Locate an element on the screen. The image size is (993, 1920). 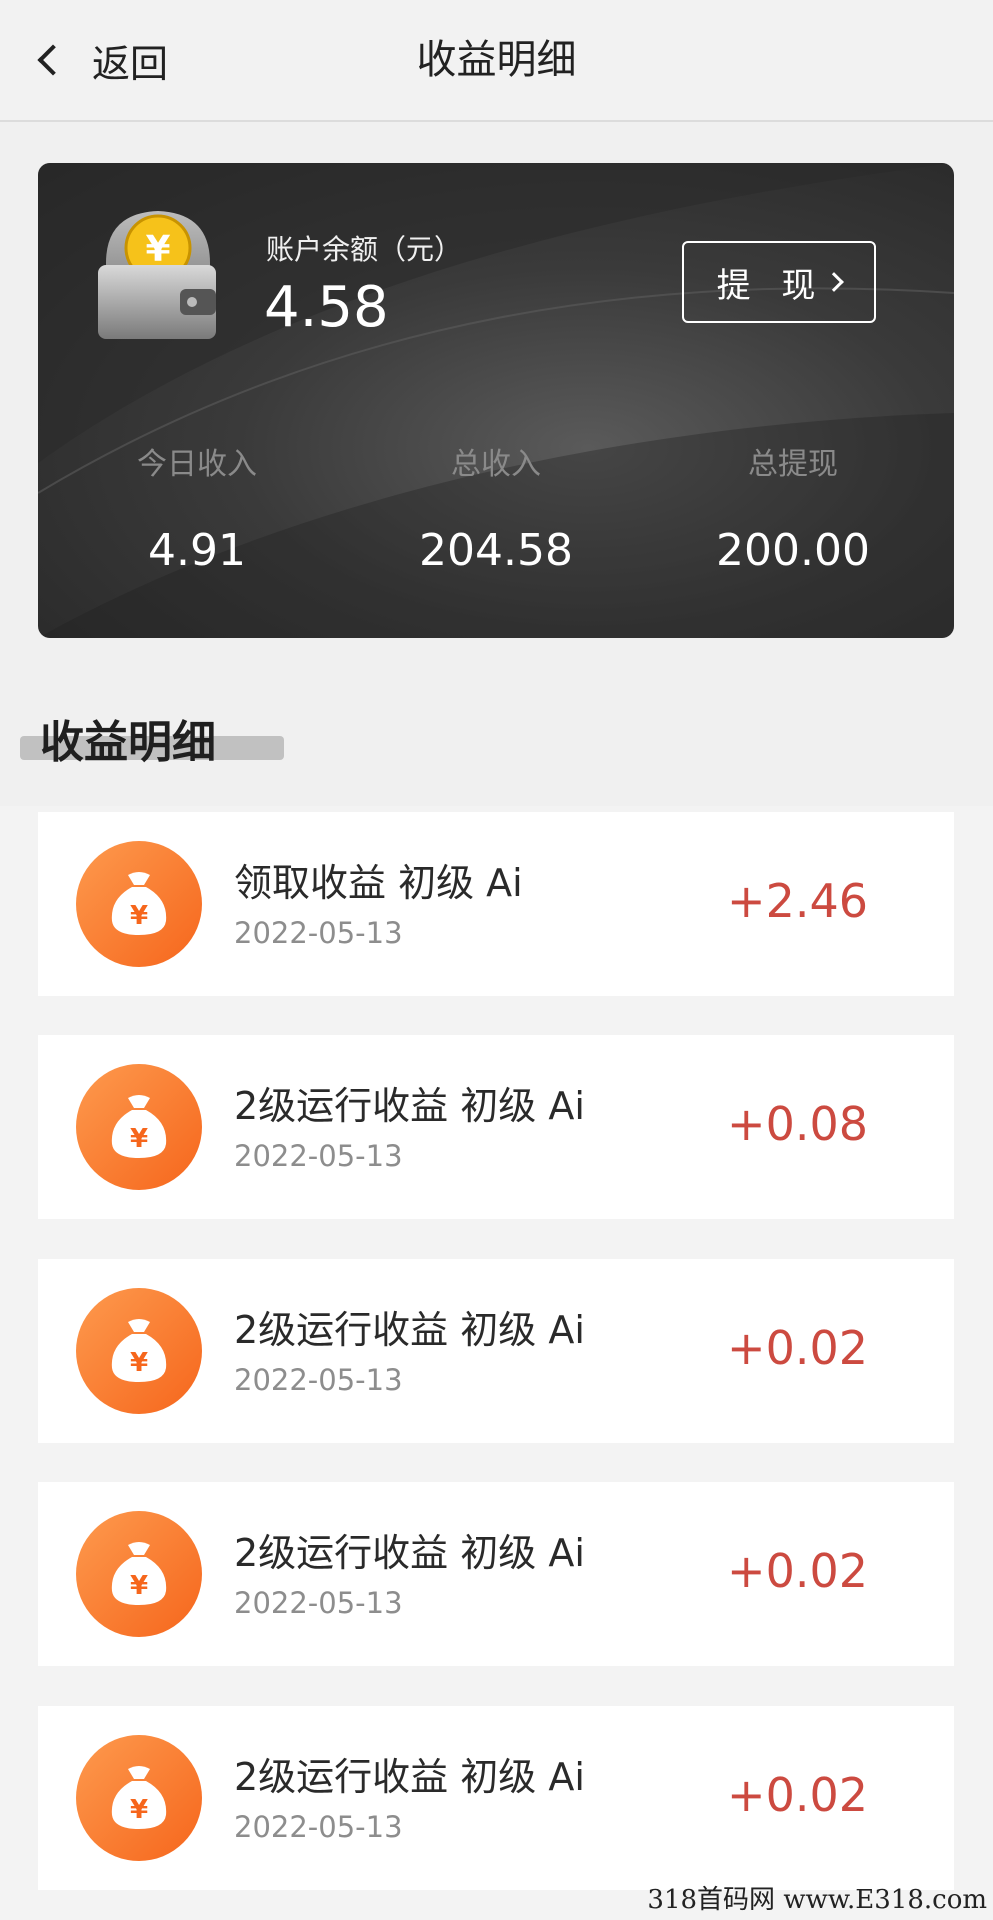
section-title: 收益明细 is located at coordinates (128, 742).